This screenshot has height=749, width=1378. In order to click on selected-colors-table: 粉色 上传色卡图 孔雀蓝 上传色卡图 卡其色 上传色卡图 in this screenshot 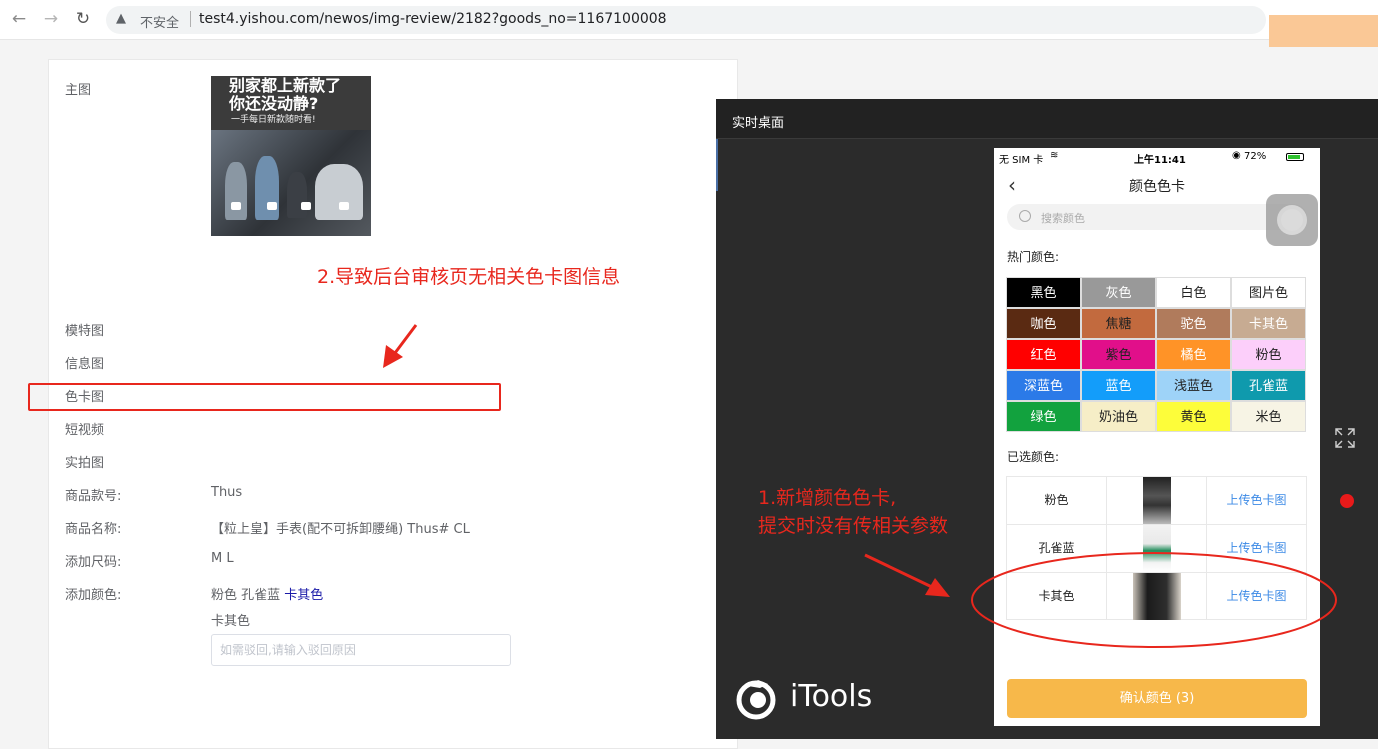, I will do `click(1156, 548)`.